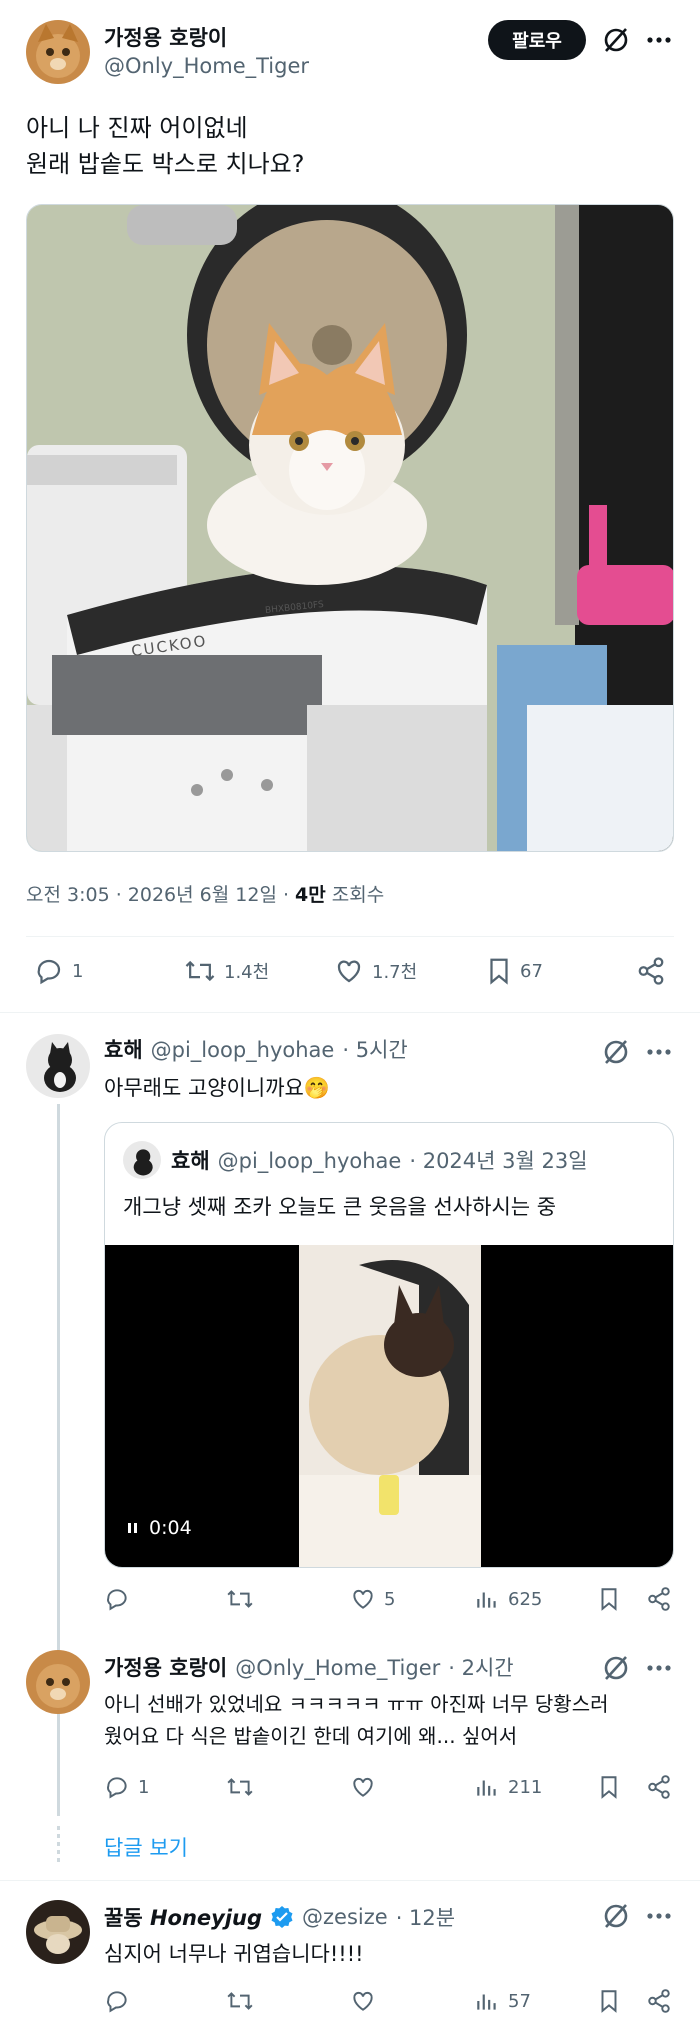 The image size is (700, 2029). What do you see at coordinates (514, 971) in the screenshot?
I see `bookmark-button: 67` at bounding box center [514, 971].